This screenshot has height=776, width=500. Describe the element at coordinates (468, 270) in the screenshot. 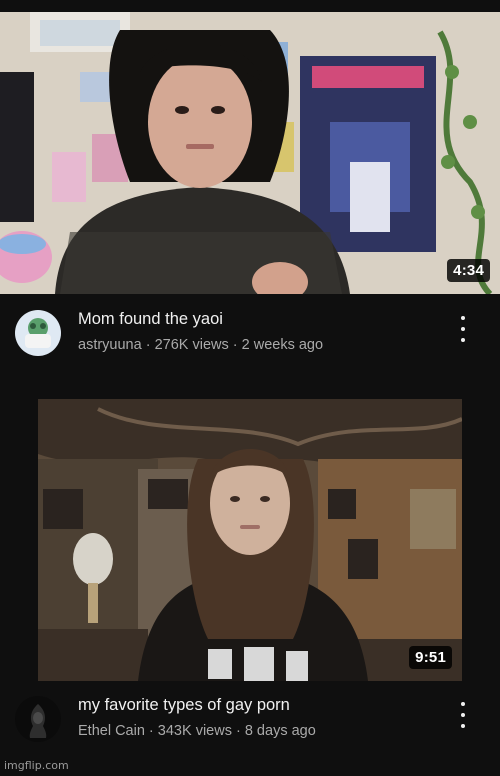

I see `video-duration-badge: 4:34` at that location.